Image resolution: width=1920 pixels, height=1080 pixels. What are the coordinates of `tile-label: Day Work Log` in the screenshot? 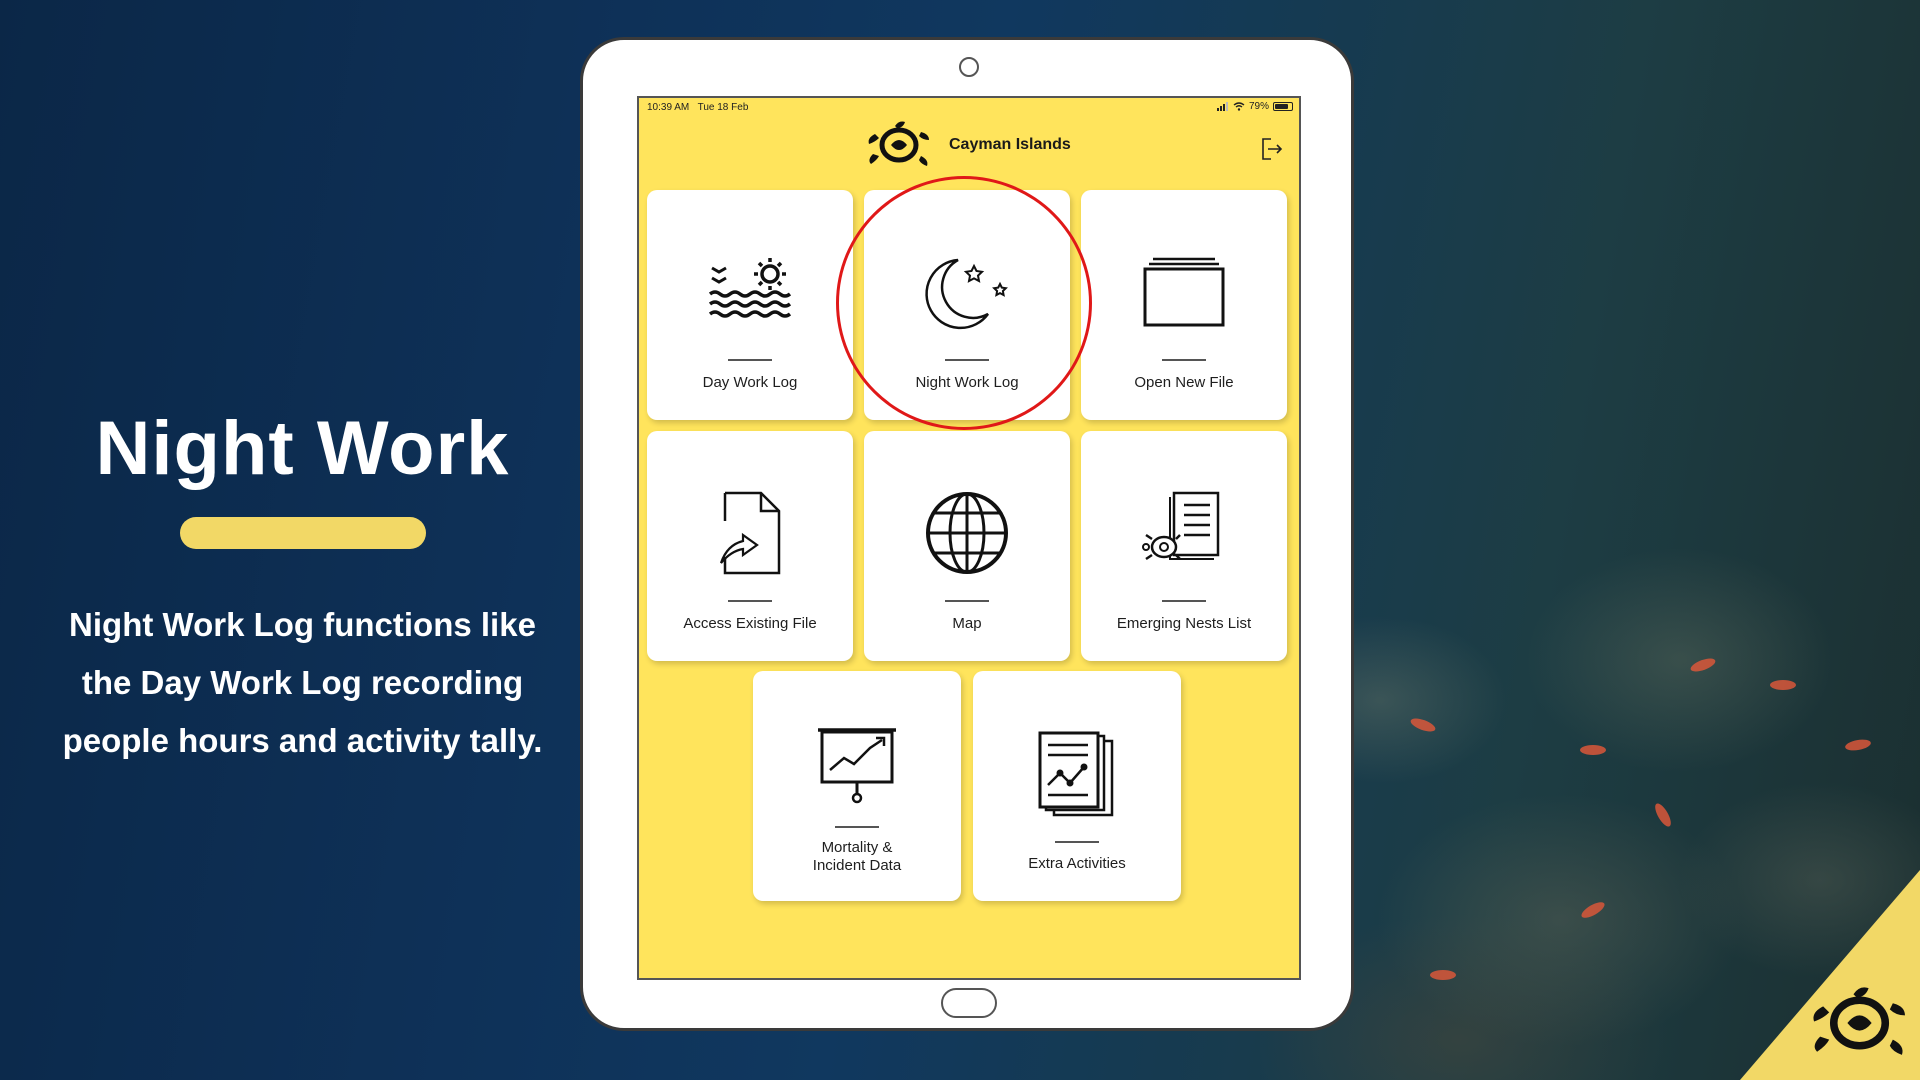 It's located at (750, 382).